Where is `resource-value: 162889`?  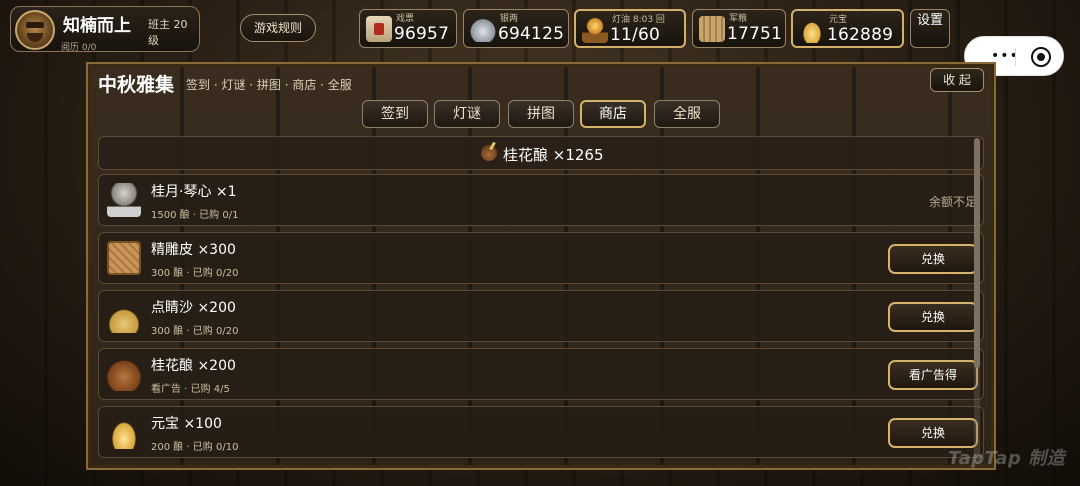 resource-value: 162889 is located at coordinates (860, 35).